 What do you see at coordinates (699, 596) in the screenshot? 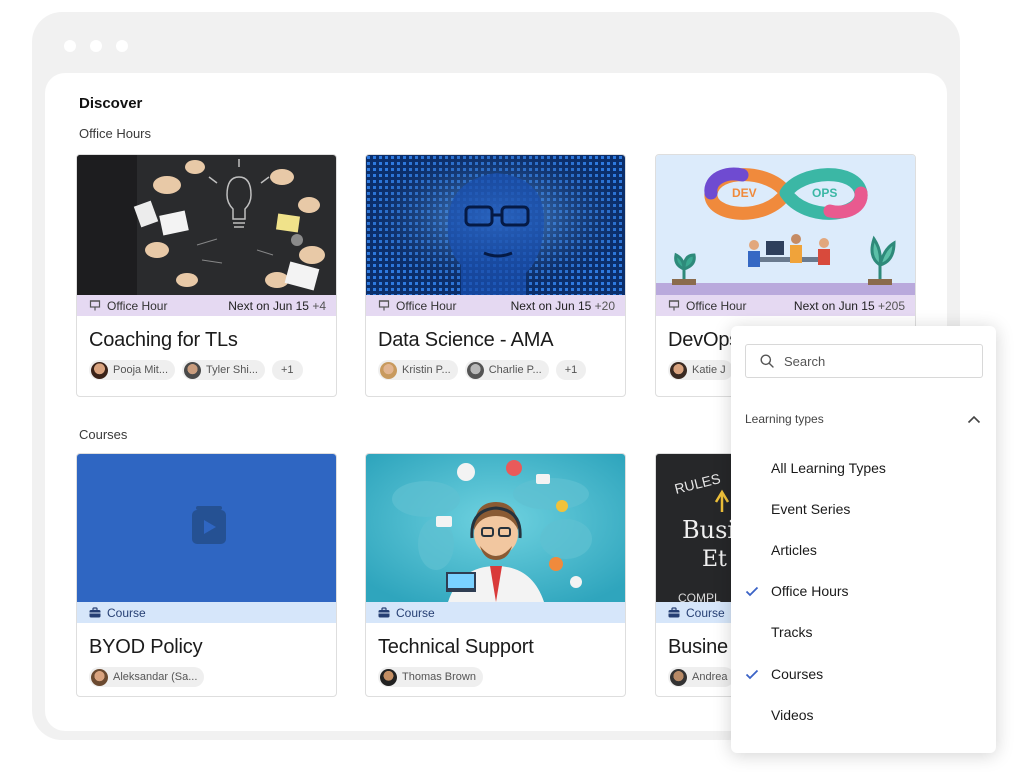
I see `ethics-image-text: COMPL` at bounding box center [699, 596].